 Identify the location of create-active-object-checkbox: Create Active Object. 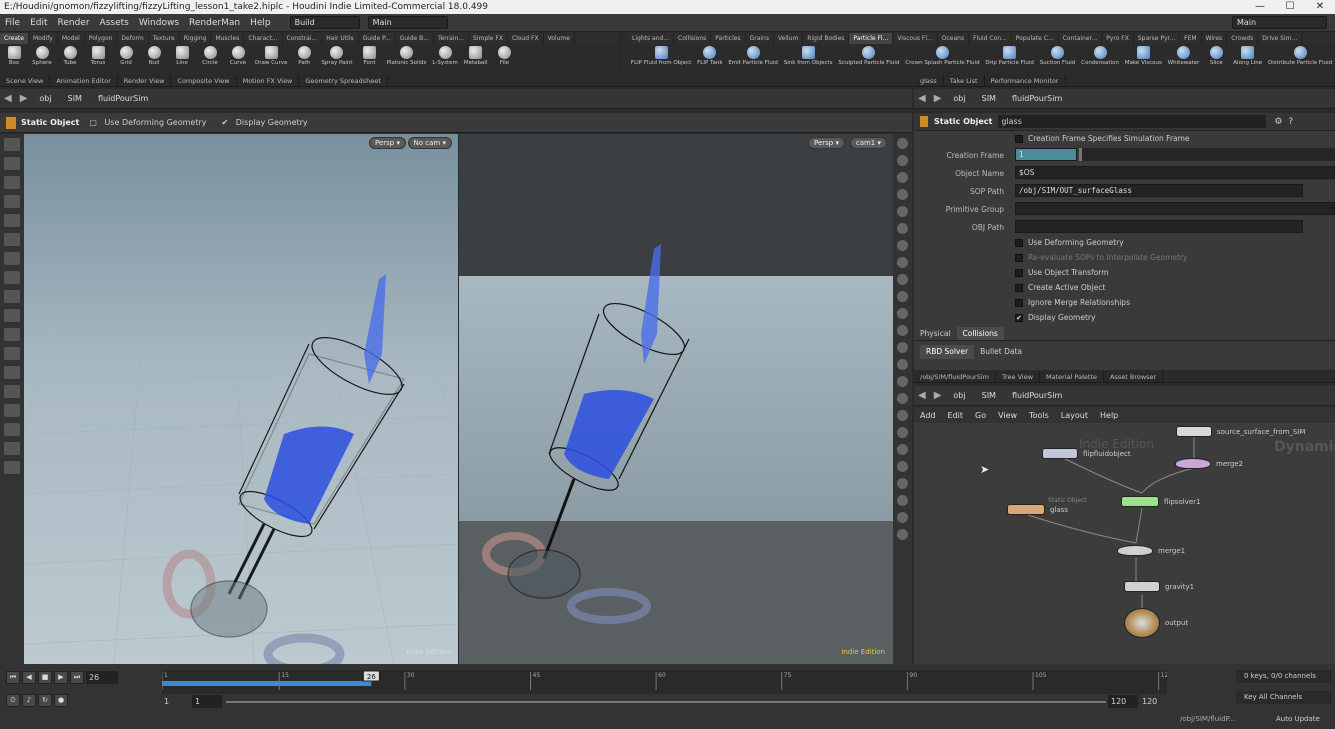
(1060, 287).